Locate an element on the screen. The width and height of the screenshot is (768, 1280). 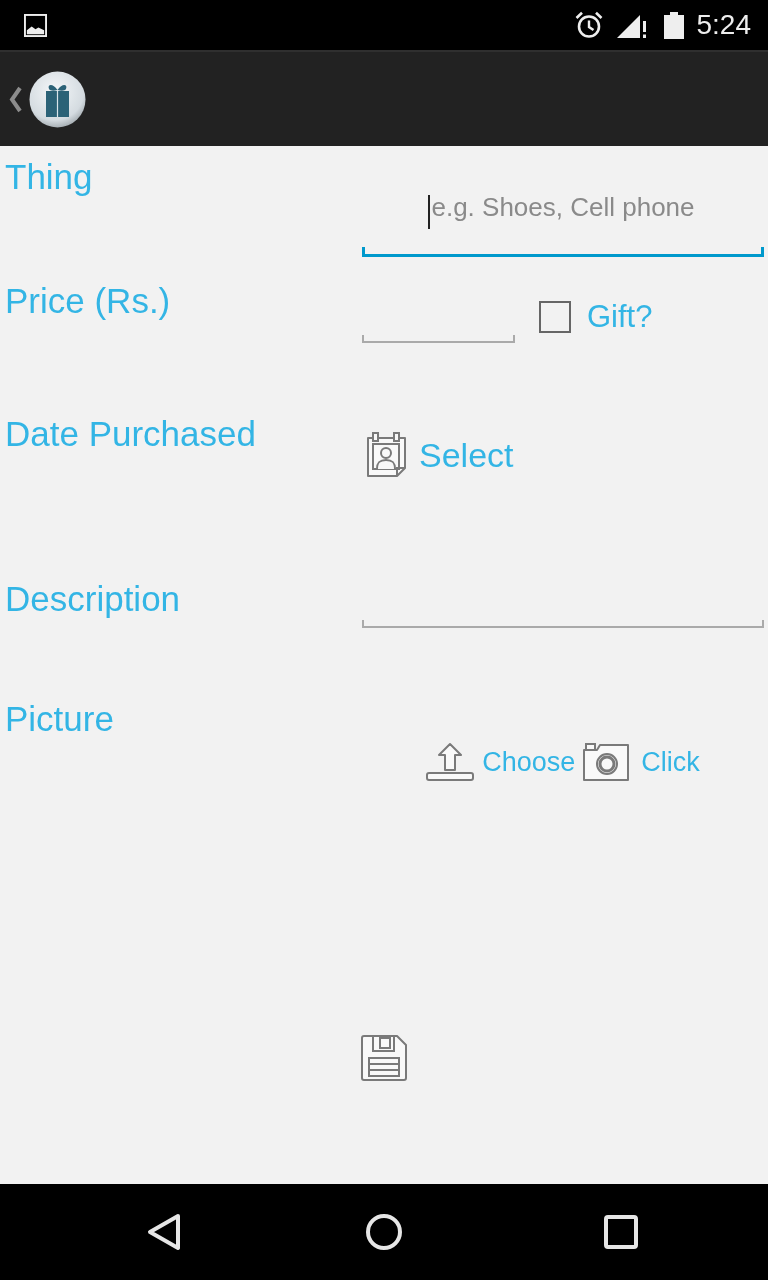
back-icon is located at coordinates (164, 1232).